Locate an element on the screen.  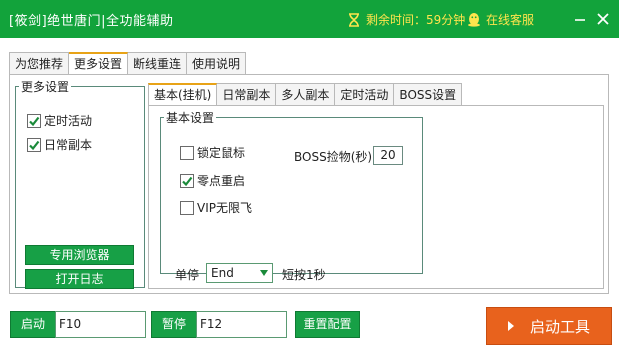
dedicated-browser-button: 专用浏览器 is located at coordinates (79, 255).